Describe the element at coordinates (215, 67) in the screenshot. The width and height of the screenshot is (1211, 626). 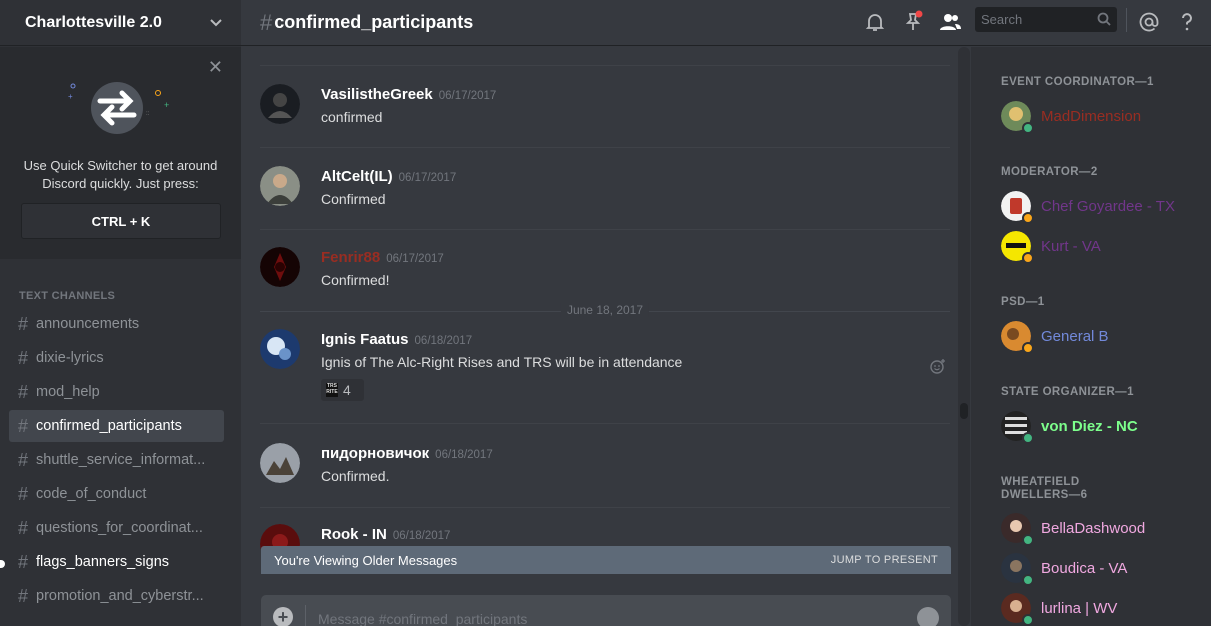
I see `close-icon: ✕` at that location.